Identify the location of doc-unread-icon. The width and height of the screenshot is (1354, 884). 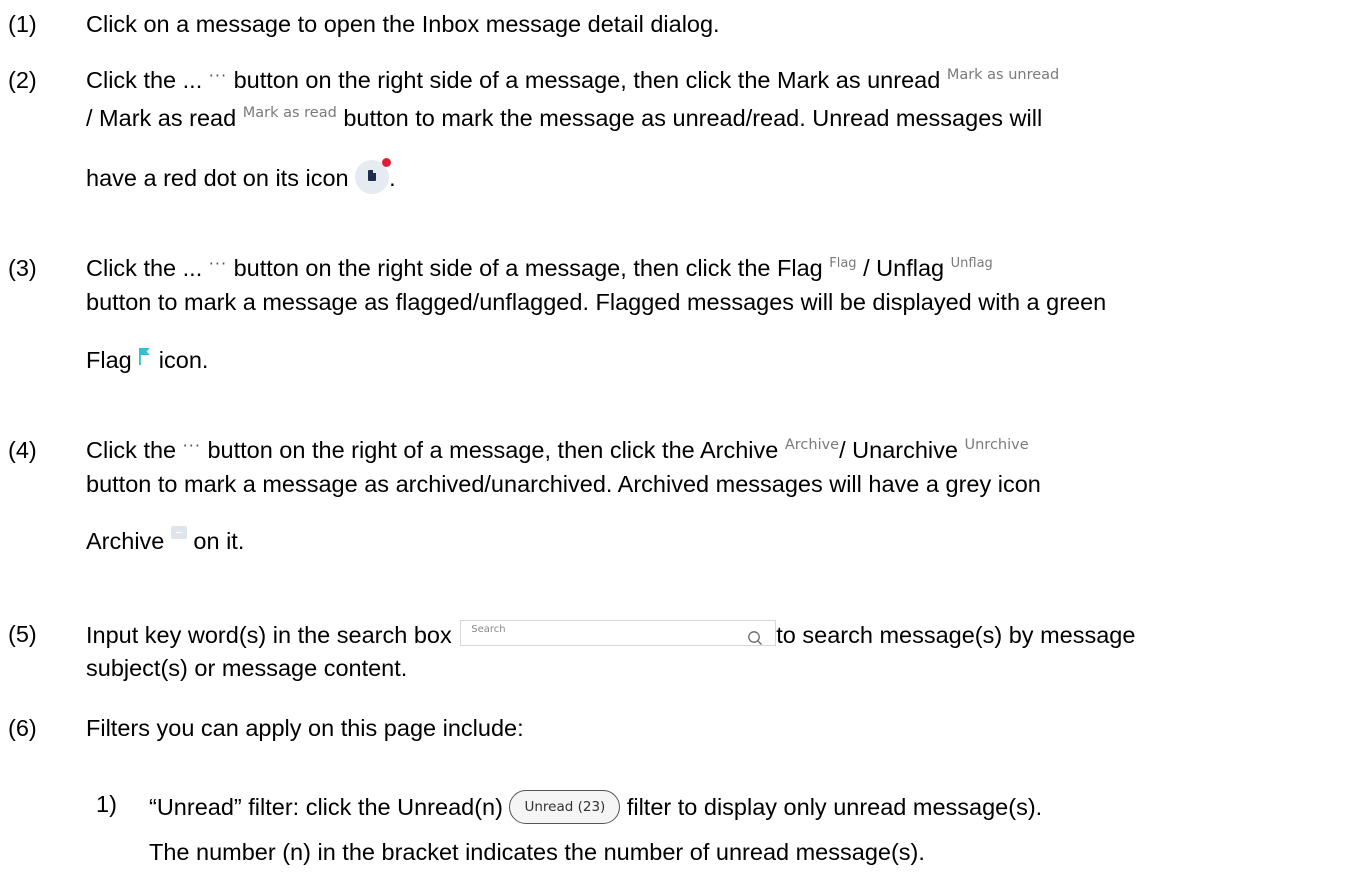
(373, 176).